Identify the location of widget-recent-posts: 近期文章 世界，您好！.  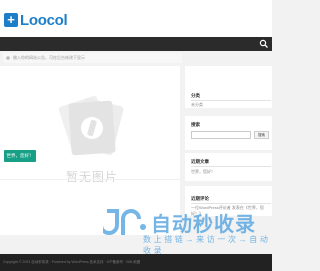
(228, 167).